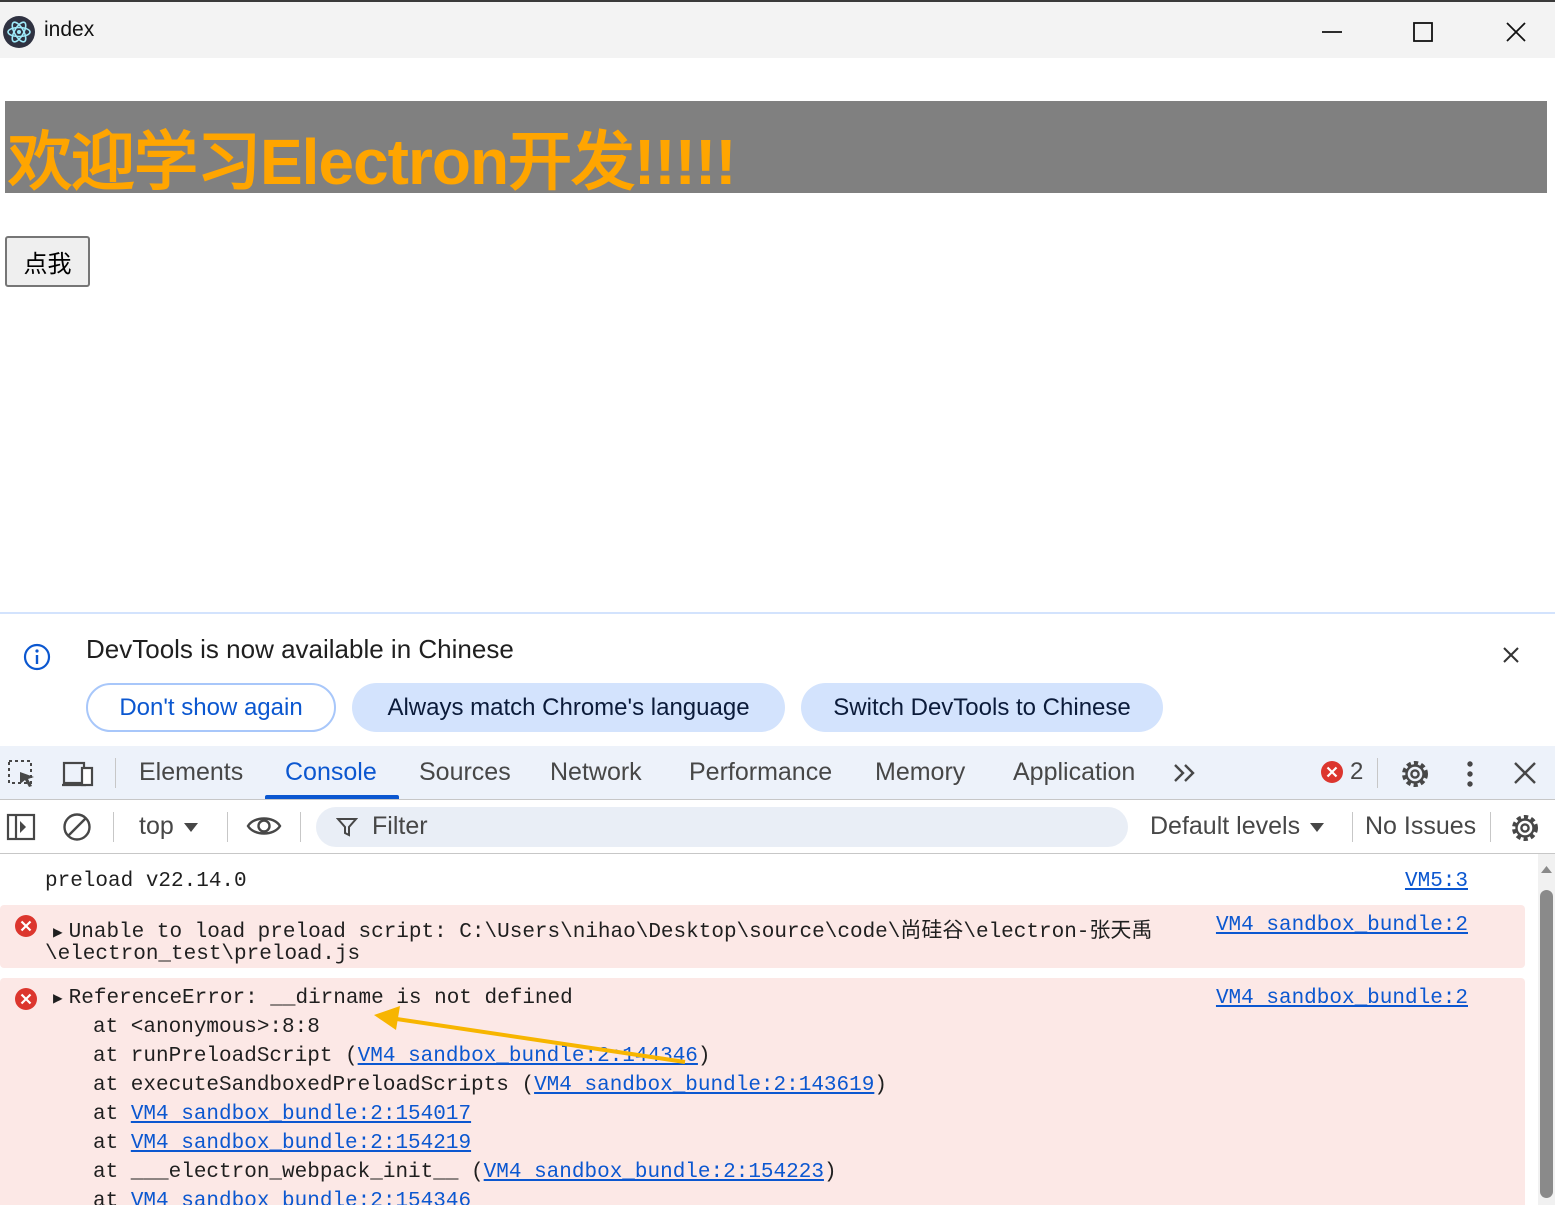  Describe the element at coordinates (596, 772) in the screenshot. I see `tab-network: Network` at that location.